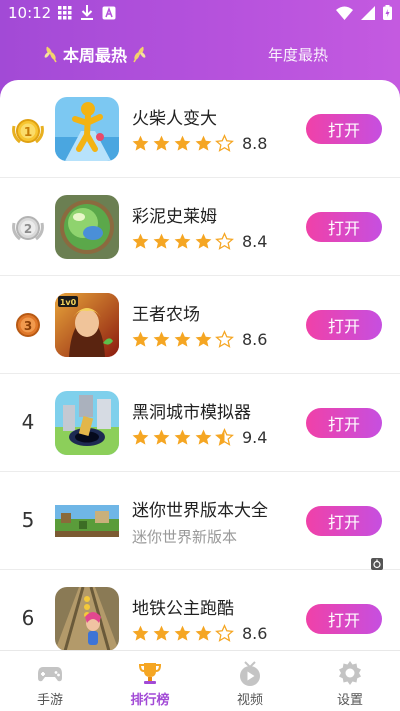 Image resolution: width=400 pixels, height=711 pixels. I want to click on app-name: 迷你世界版本大全, so click(200, 511).